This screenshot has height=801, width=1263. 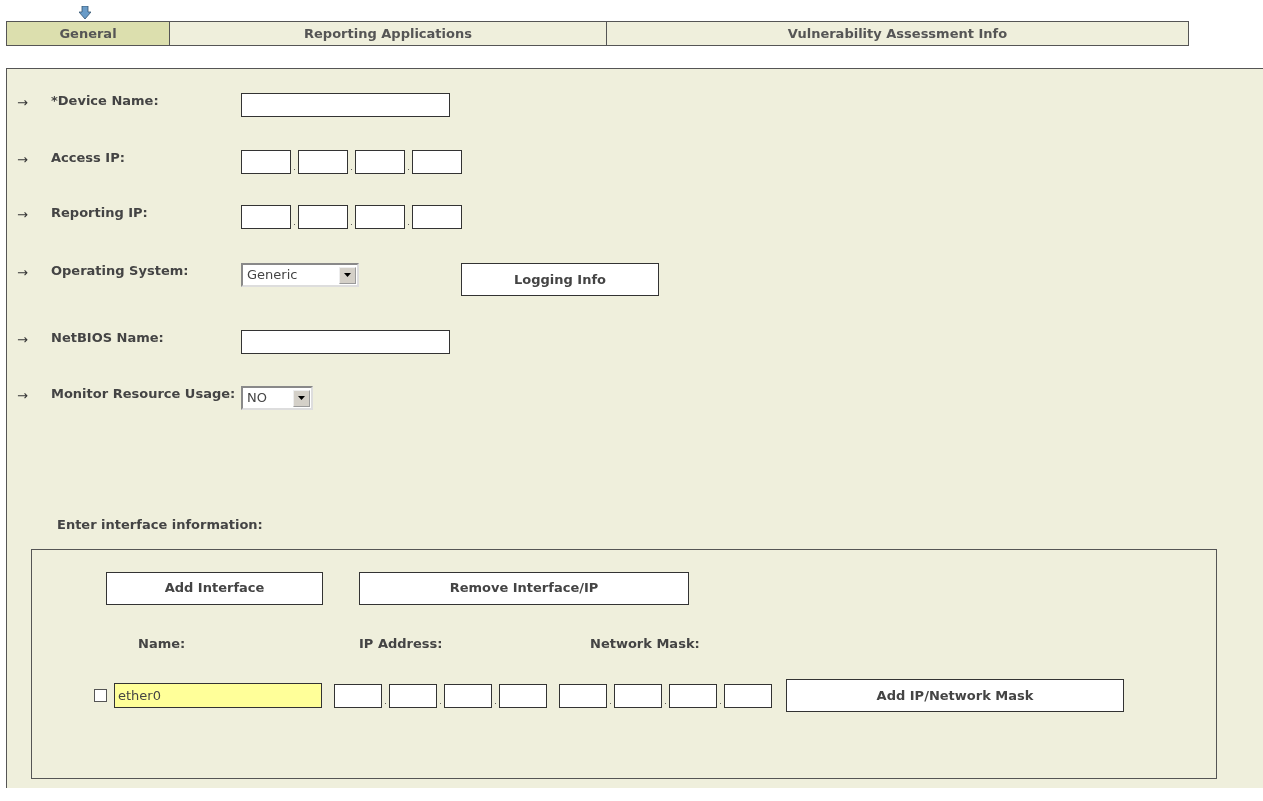 I want to click on field-label: Operating System:, so click(x=120, y=271).